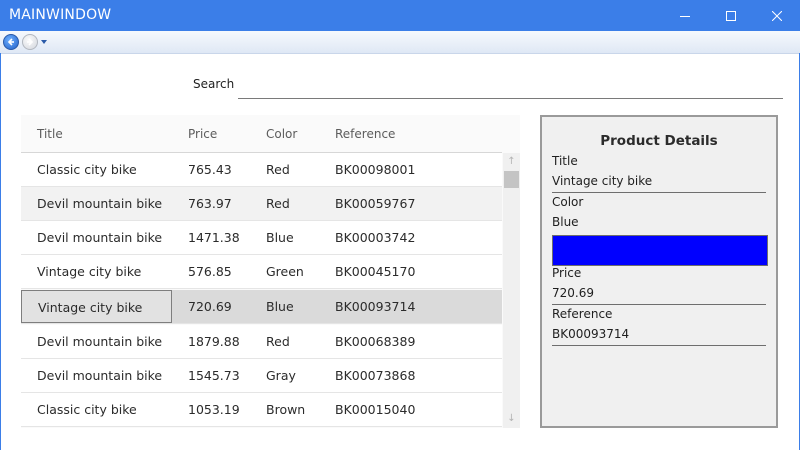 The height and width of the screenshot is (450, 800). I want to click on window-titlebar: MAINWINDOW, so click(400, 15).